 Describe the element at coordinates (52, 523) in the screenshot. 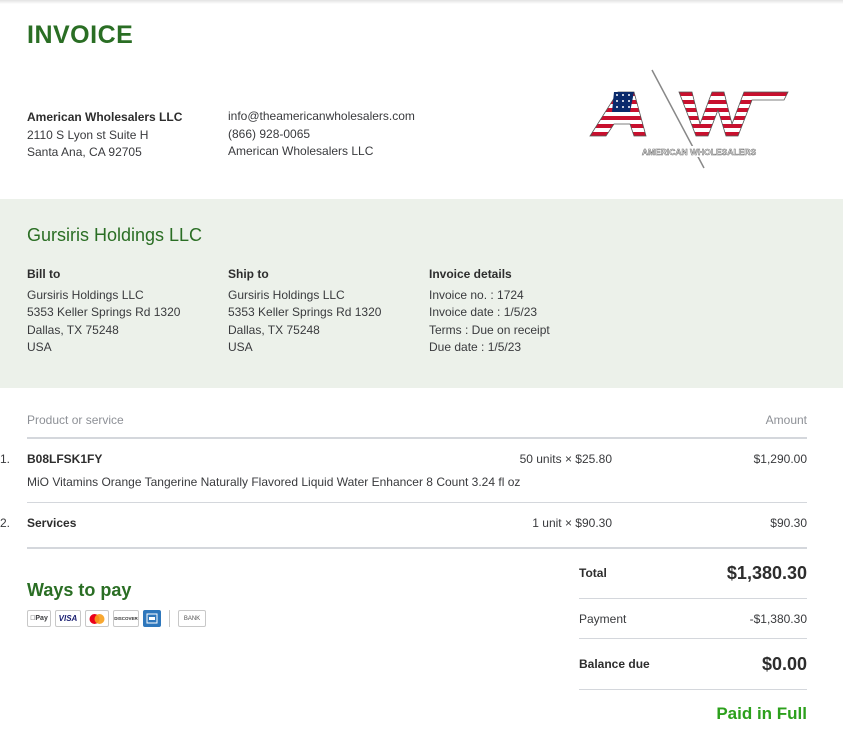

I see `row-sku: Services` at that location.